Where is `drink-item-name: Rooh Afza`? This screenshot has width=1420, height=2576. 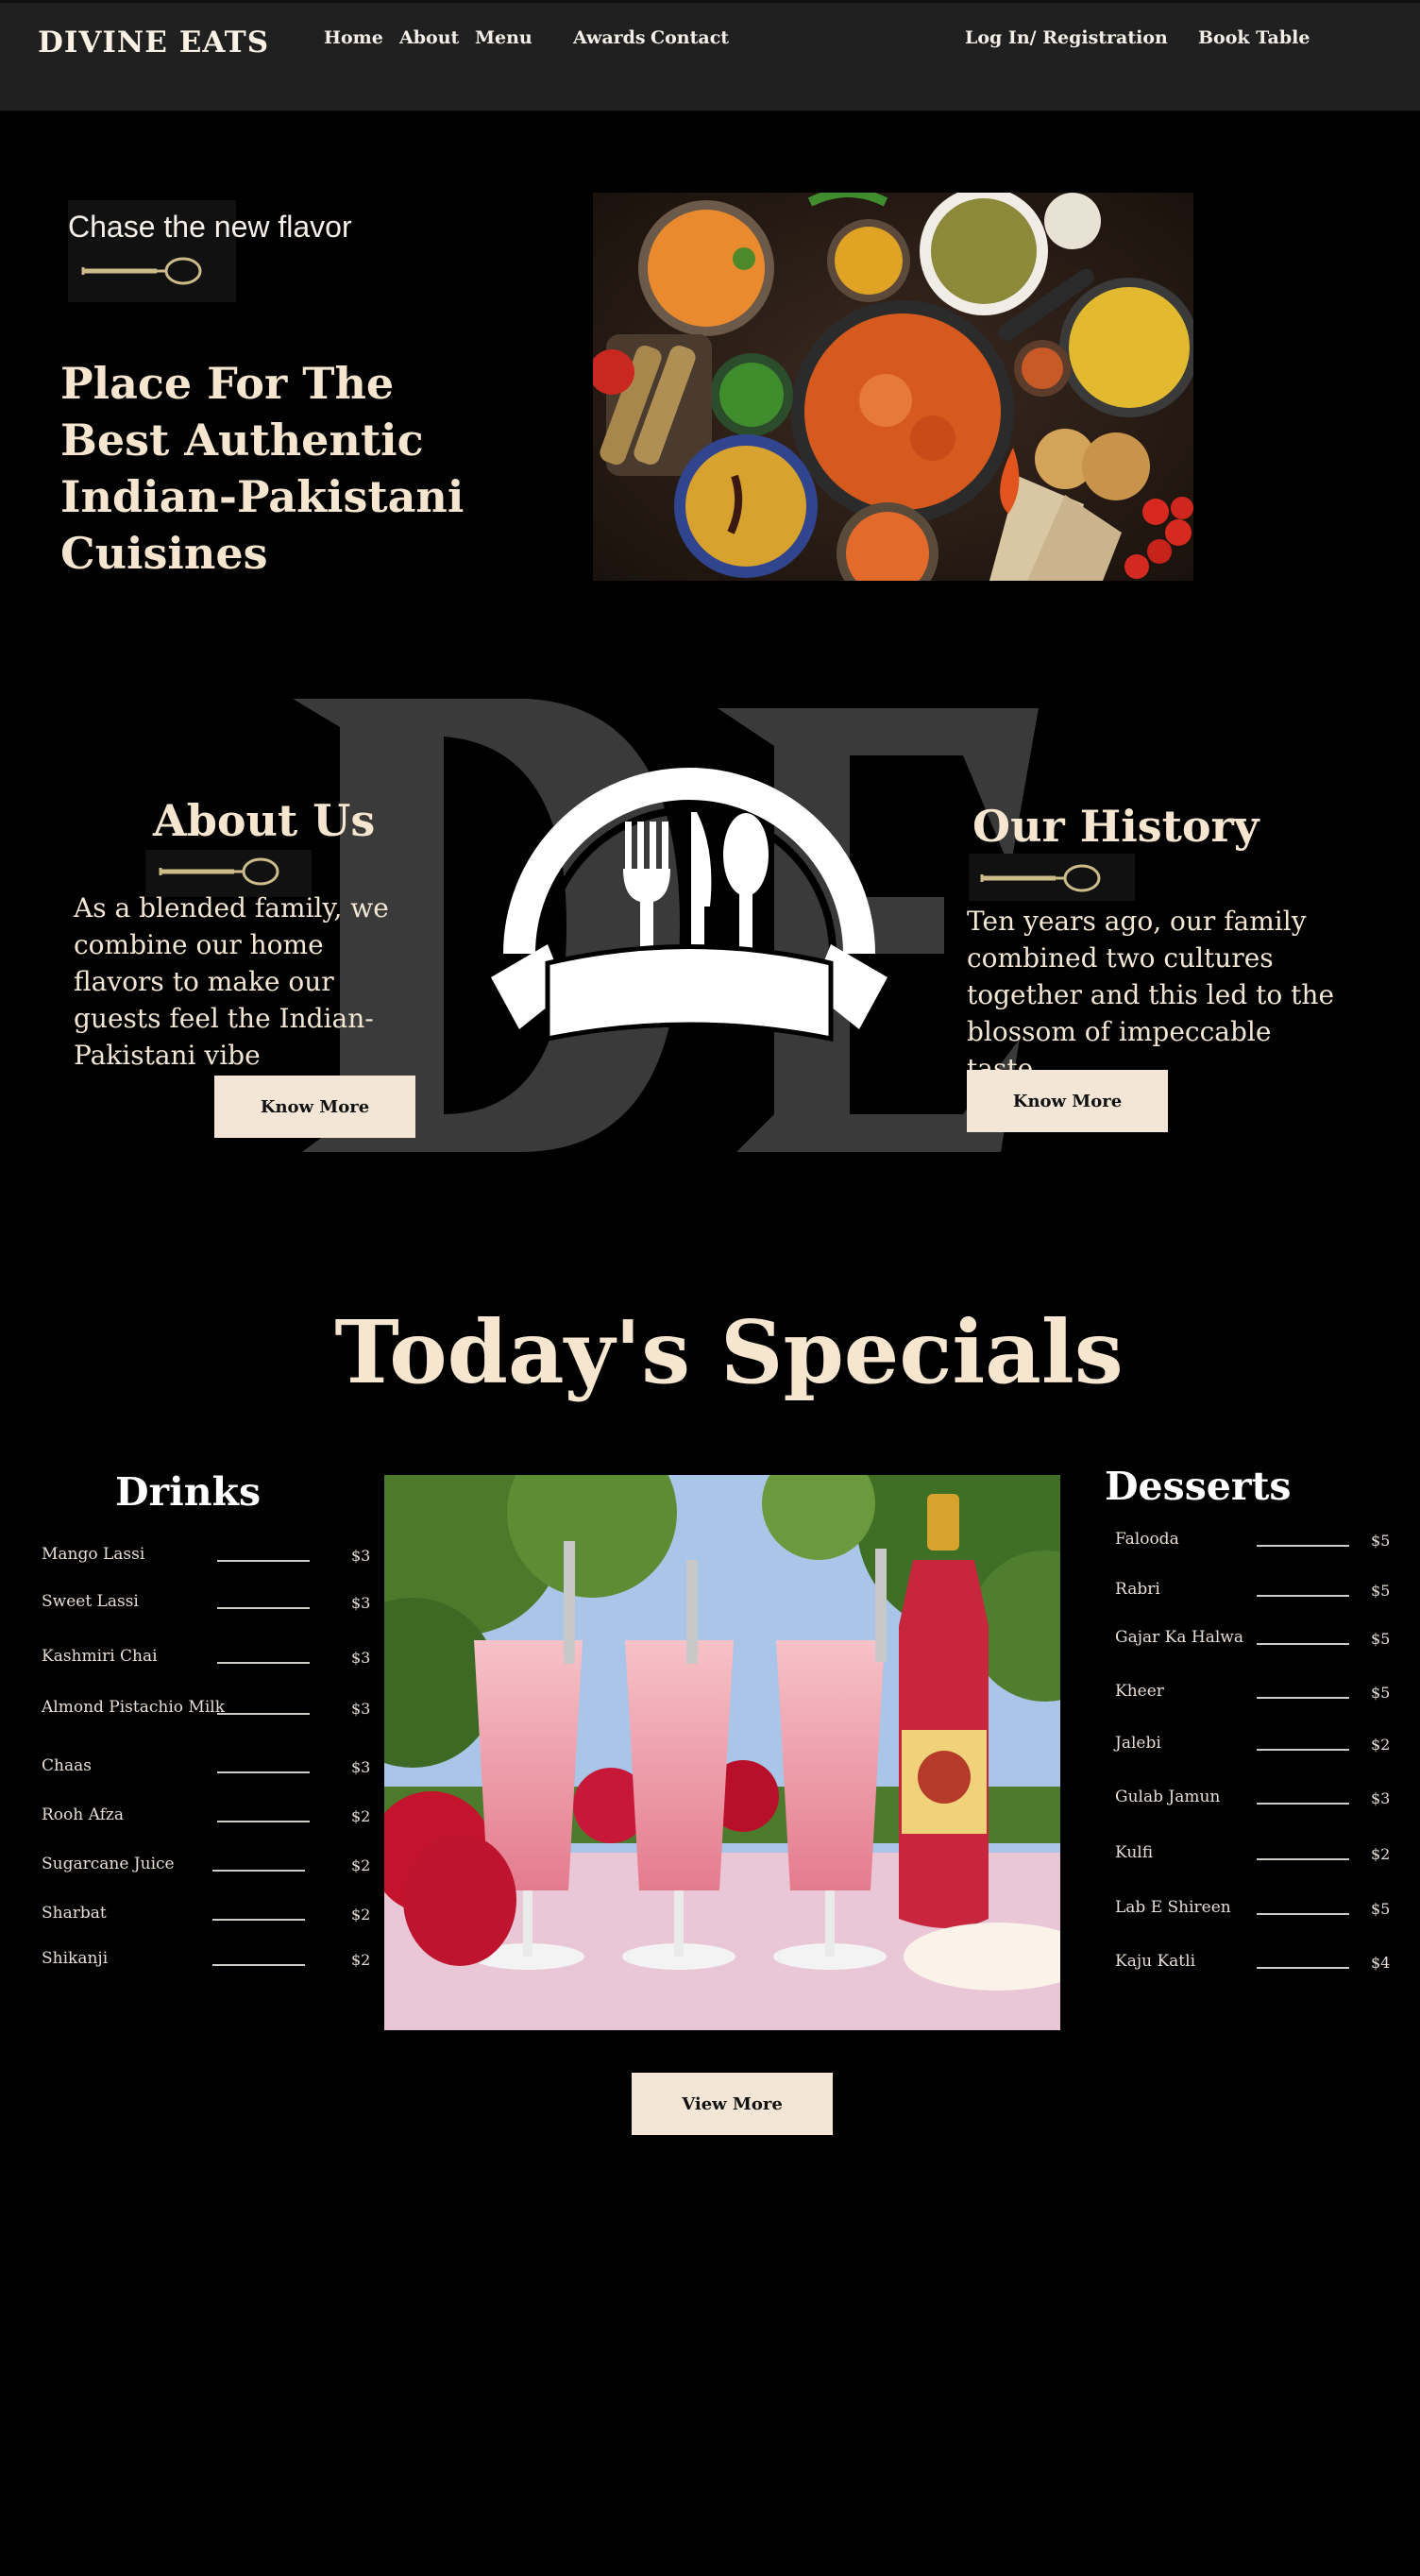
drink-item-name: Rooh Afza is located at coordinates (83, 1814).